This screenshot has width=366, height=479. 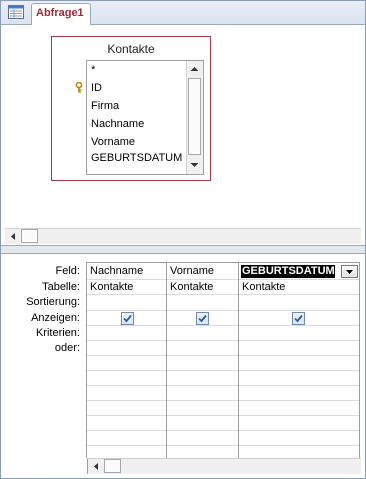 I want to click on field-item-all: *, so click(x=93, y=70).